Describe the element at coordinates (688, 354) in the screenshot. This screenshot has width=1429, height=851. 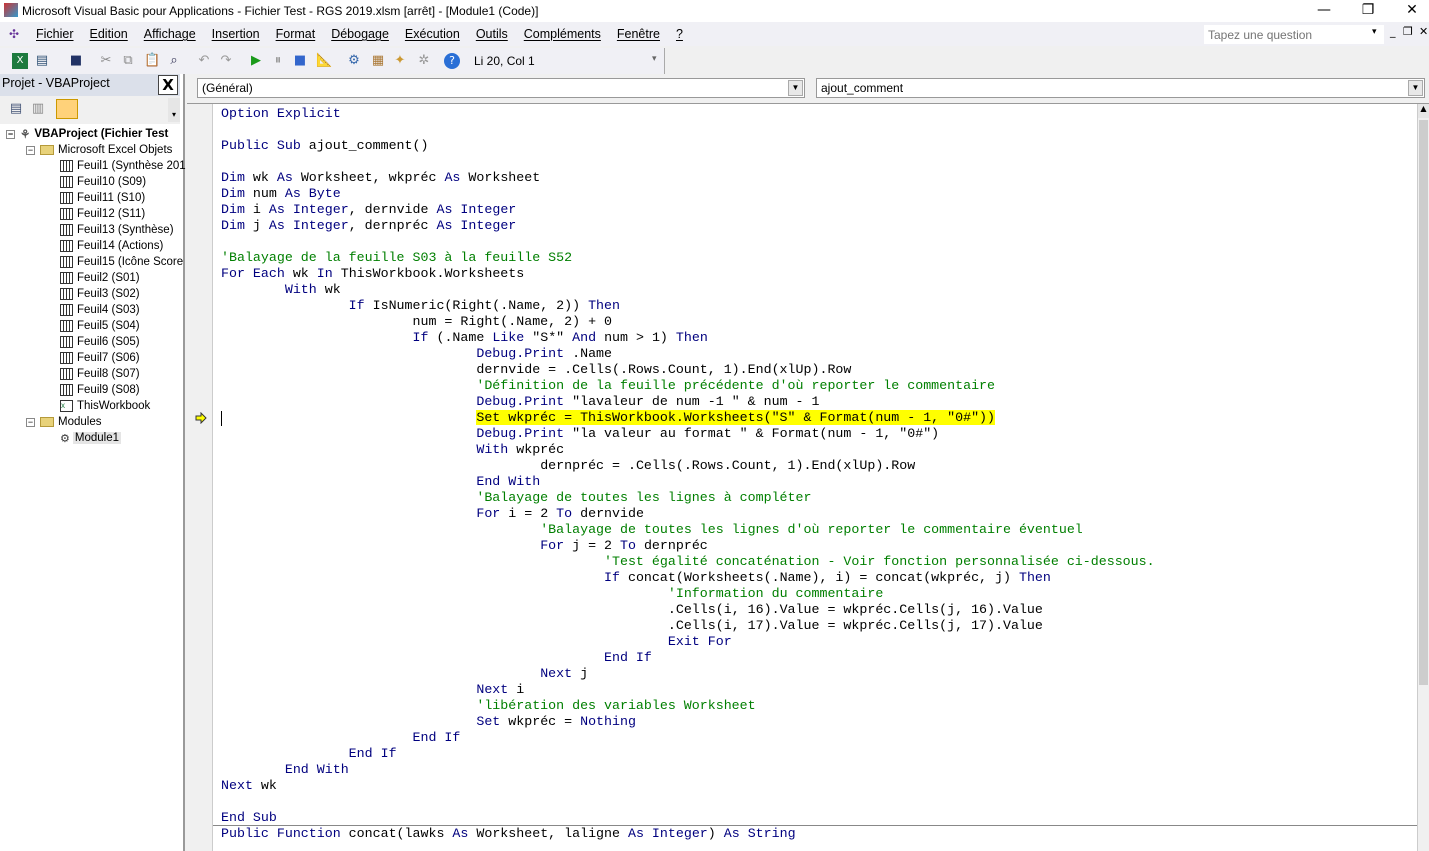
I see `code-line: Debug.Print .Name` at that location.